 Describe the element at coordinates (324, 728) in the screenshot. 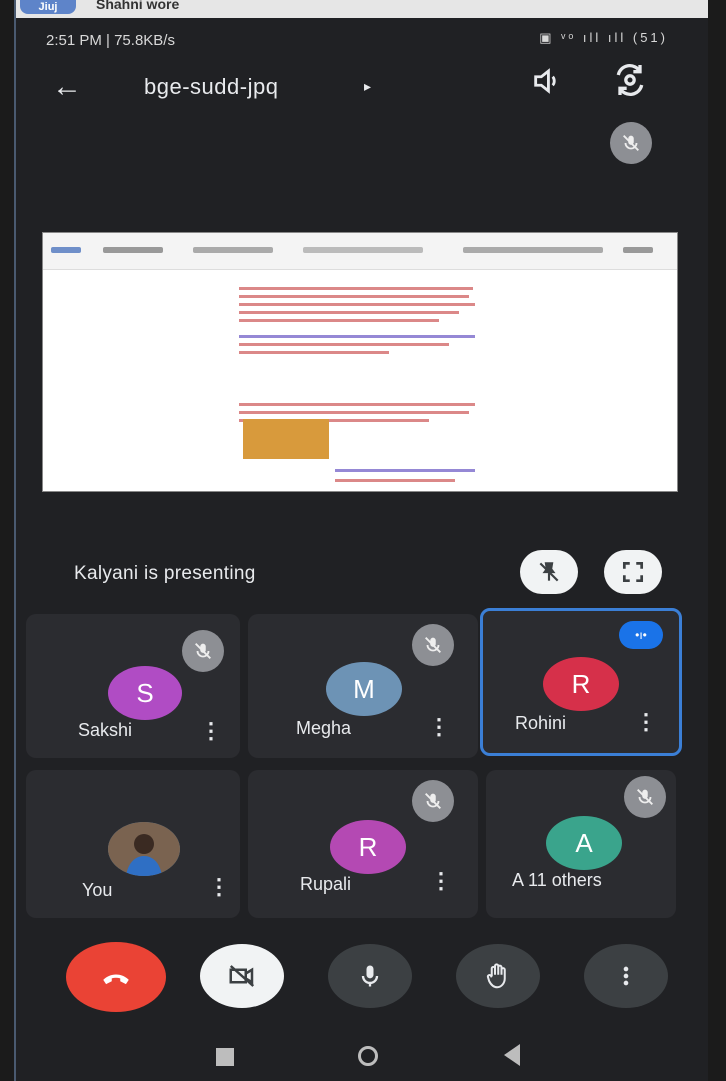

I see `participant-name: Megha` at that location.